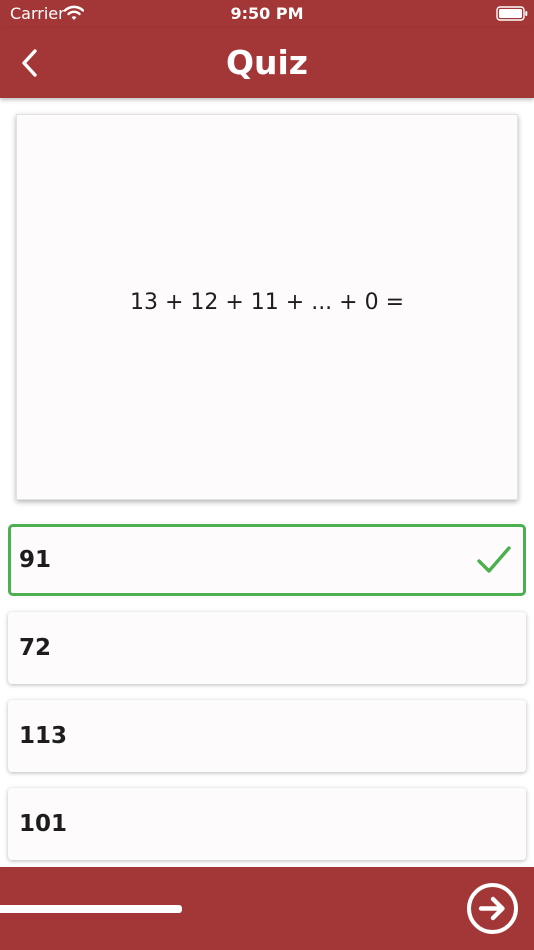 Image resolution: width=534 pixels, height=950 pixels. I want to click on bottom-bar, so click(267, 908).